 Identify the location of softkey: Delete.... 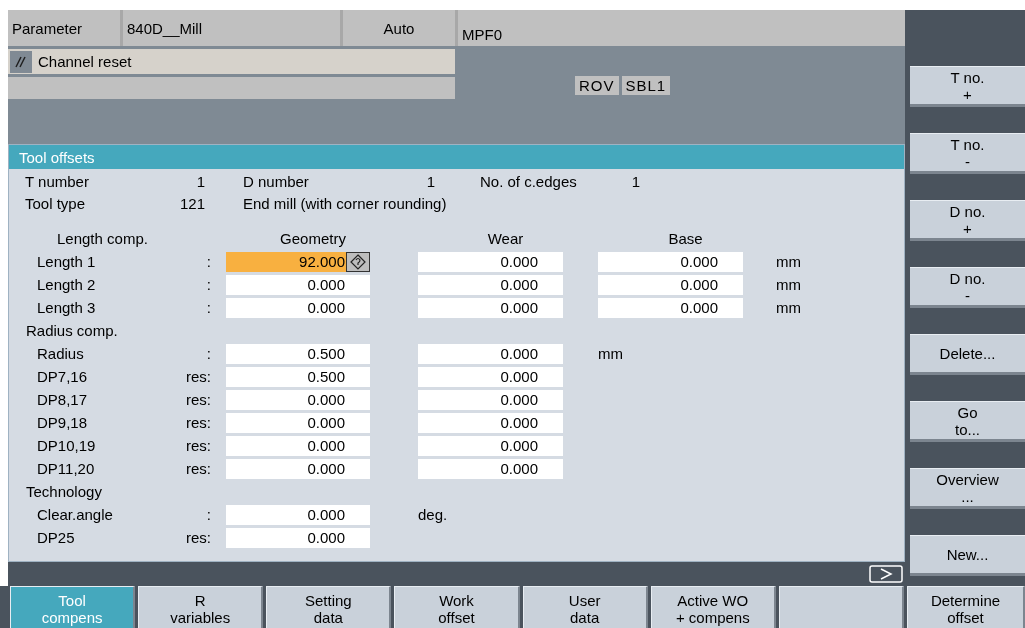
(967, 354).